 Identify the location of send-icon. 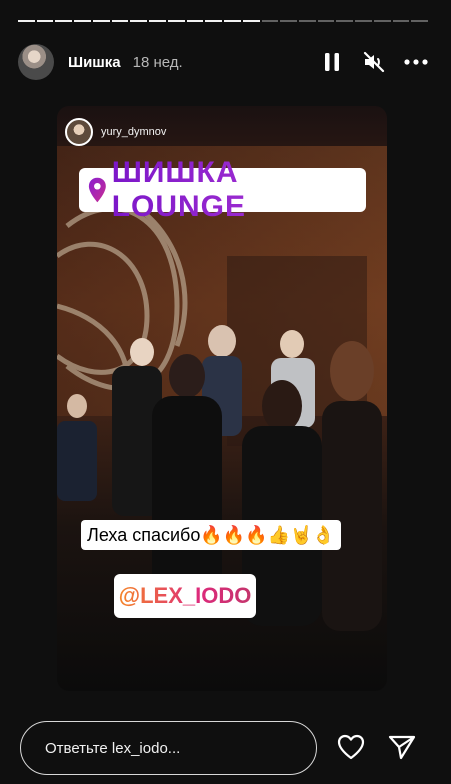
(402, 747).